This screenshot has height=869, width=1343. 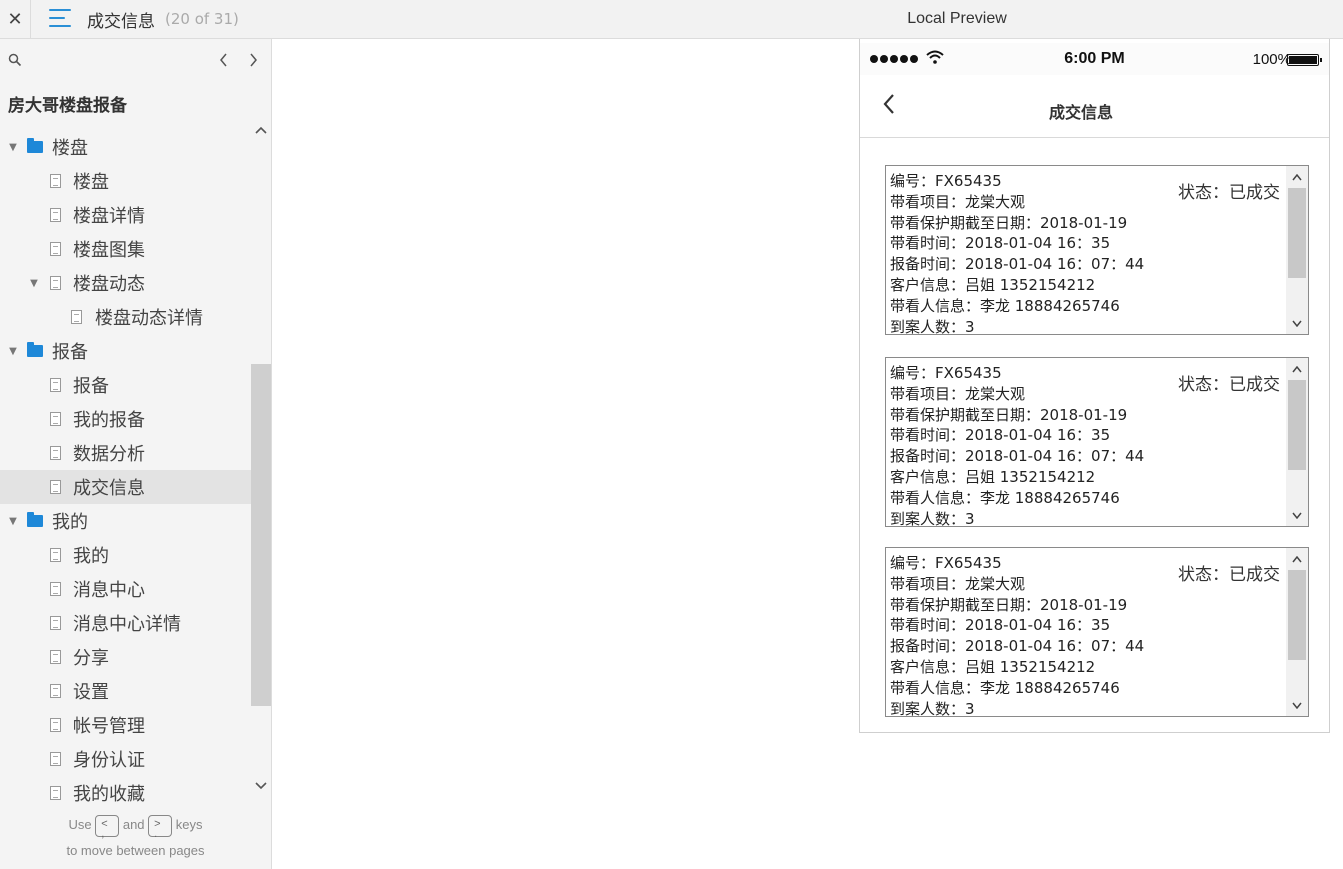 What do you see at coordinates (109, 284) in the screenshot?
I see `tree-label: 楼盘动态` at bounding box center [109, 284].